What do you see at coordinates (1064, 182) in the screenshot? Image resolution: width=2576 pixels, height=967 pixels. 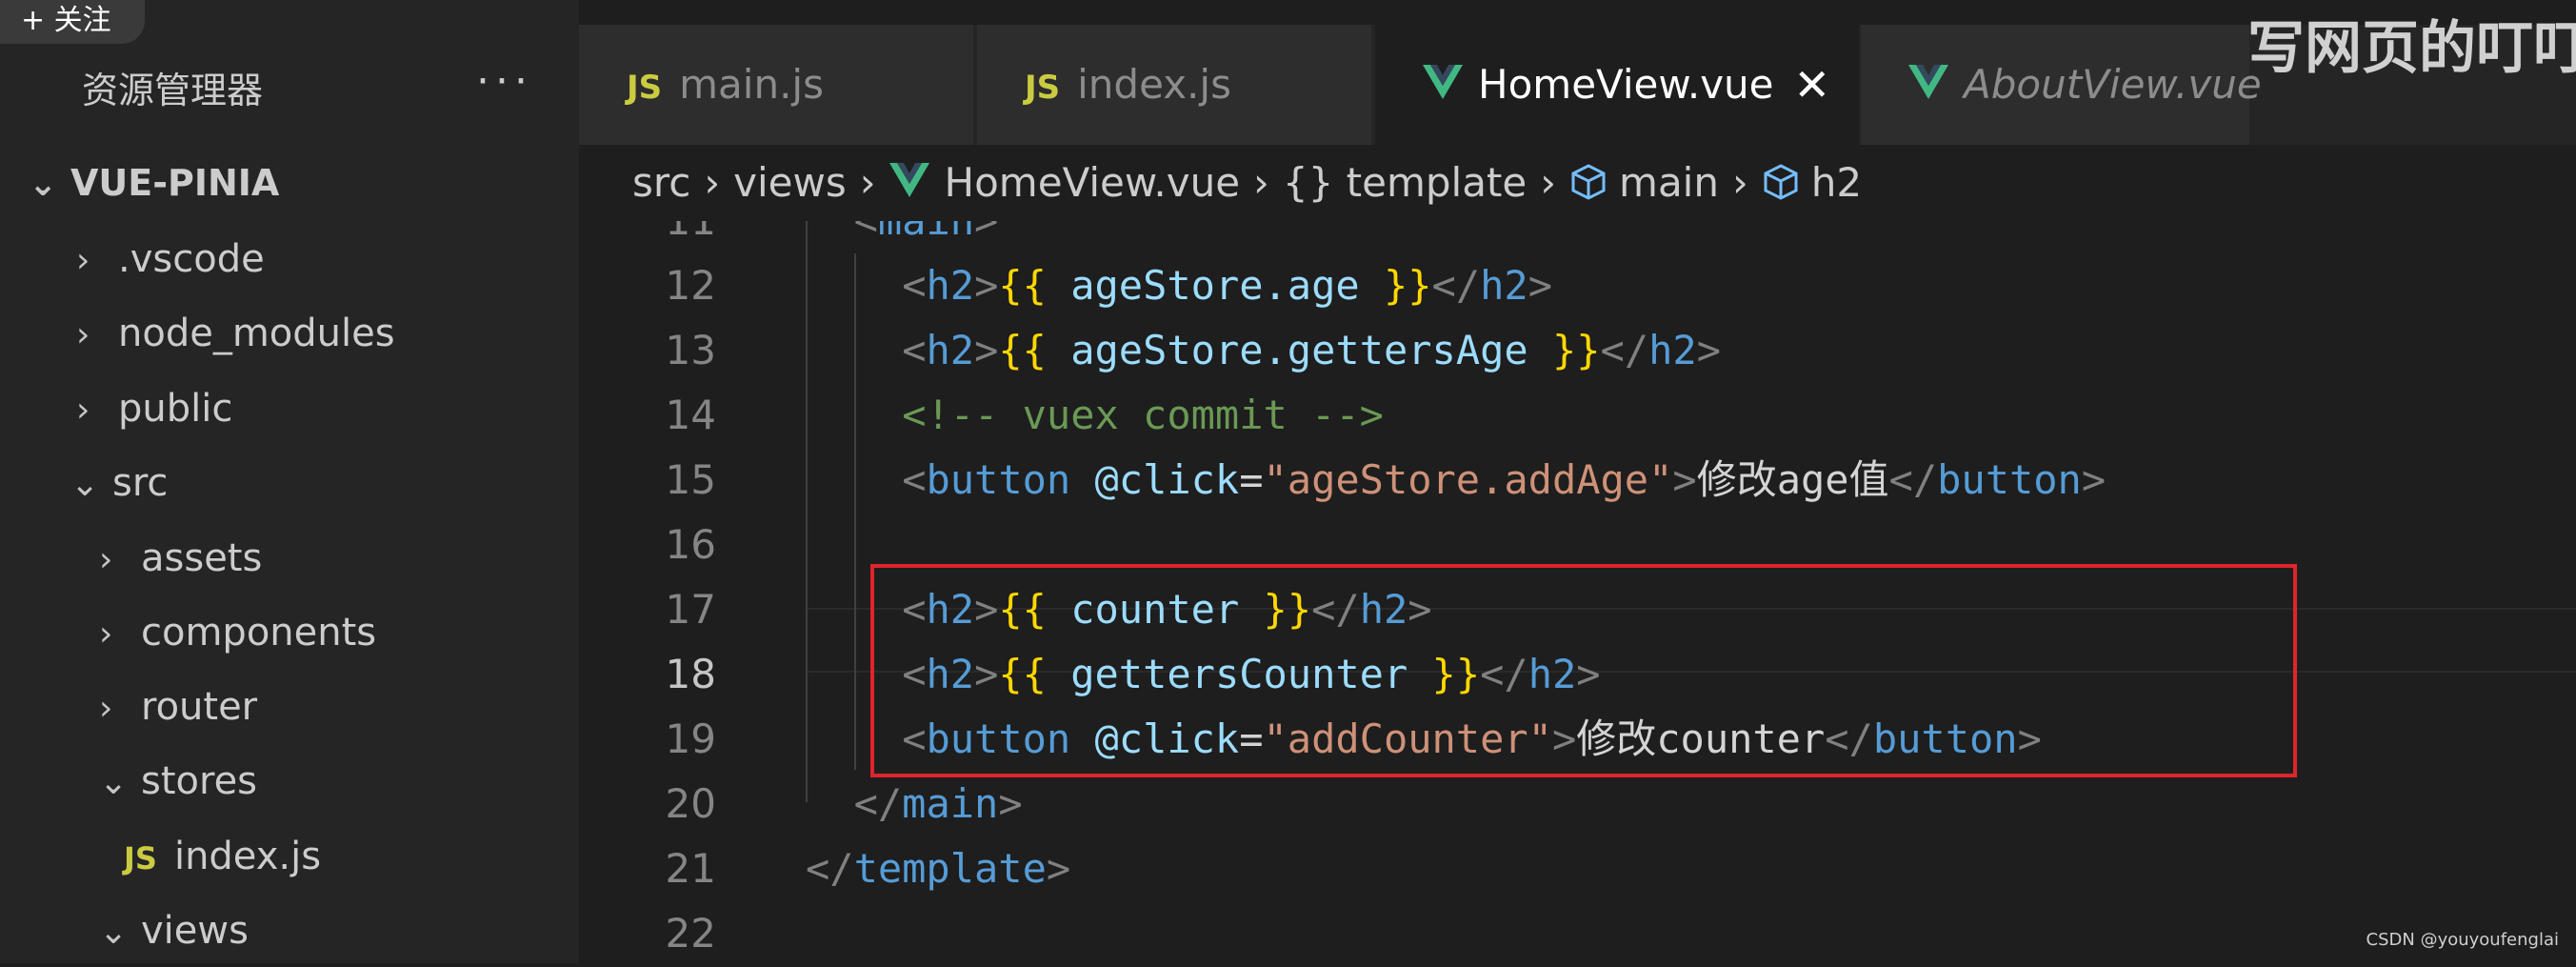 I see `breadcrumb-item: HomeView.vue` at bounding box center [1064, 182].